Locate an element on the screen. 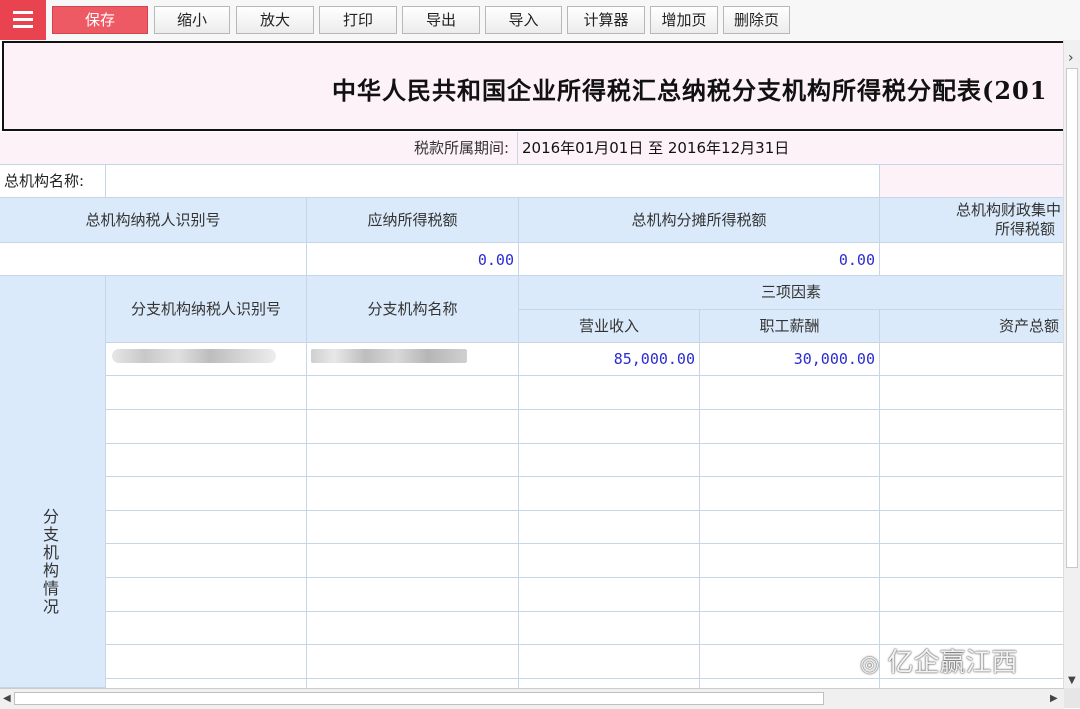  hamburger-icon is located at coordinates (23, 20).